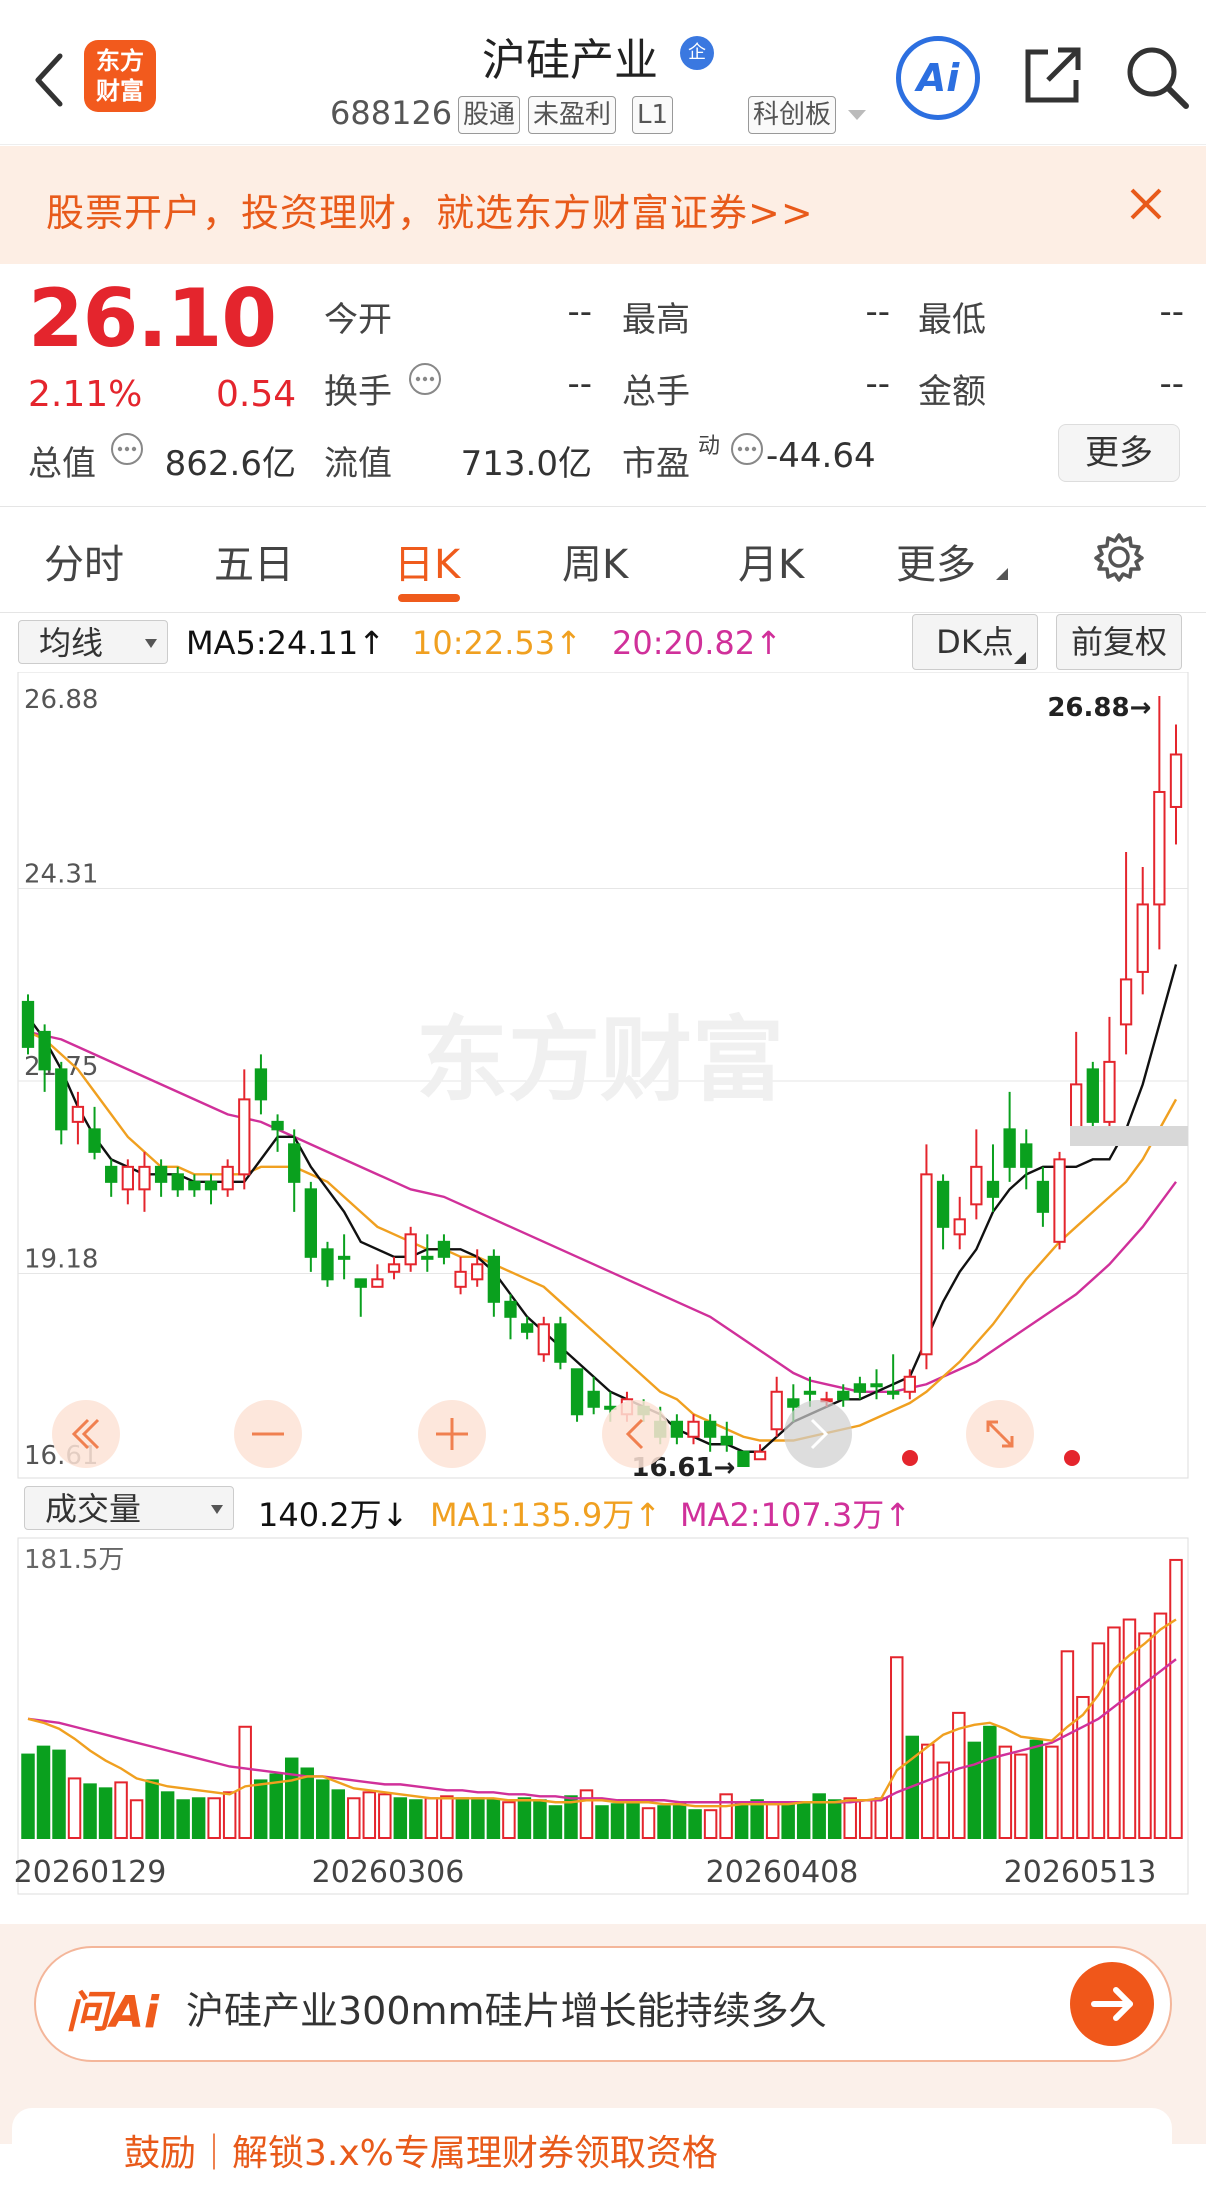 This screenshot has width=1206, height=2188. What do you see at coordinates (910, 1458) in the screenshot?
I see `signal-dot` at bounding box center [910, 1458].